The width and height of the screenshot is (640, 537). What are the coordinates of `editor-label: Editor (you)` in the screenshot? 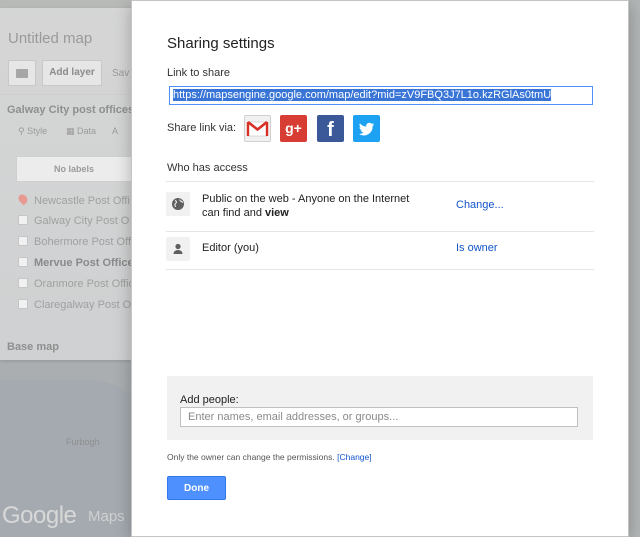 It's located at (230, 248).